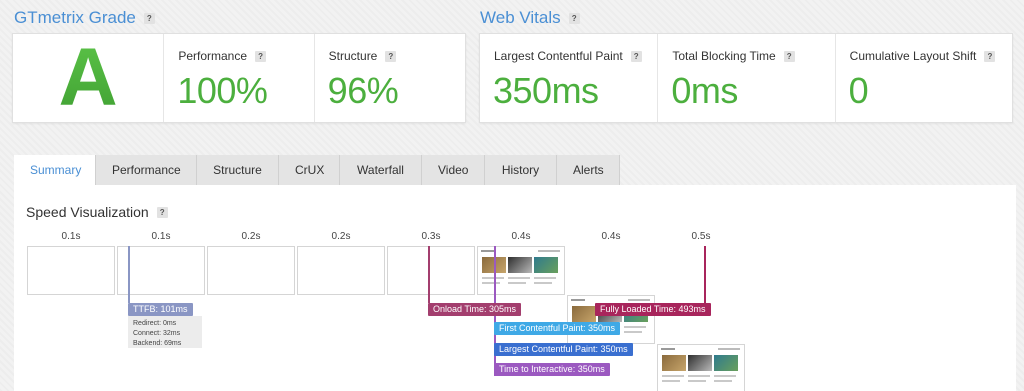 This screenshot has width=1024, height=391. I want to click on frame-time-label: 0.3s, so click(431, 236).